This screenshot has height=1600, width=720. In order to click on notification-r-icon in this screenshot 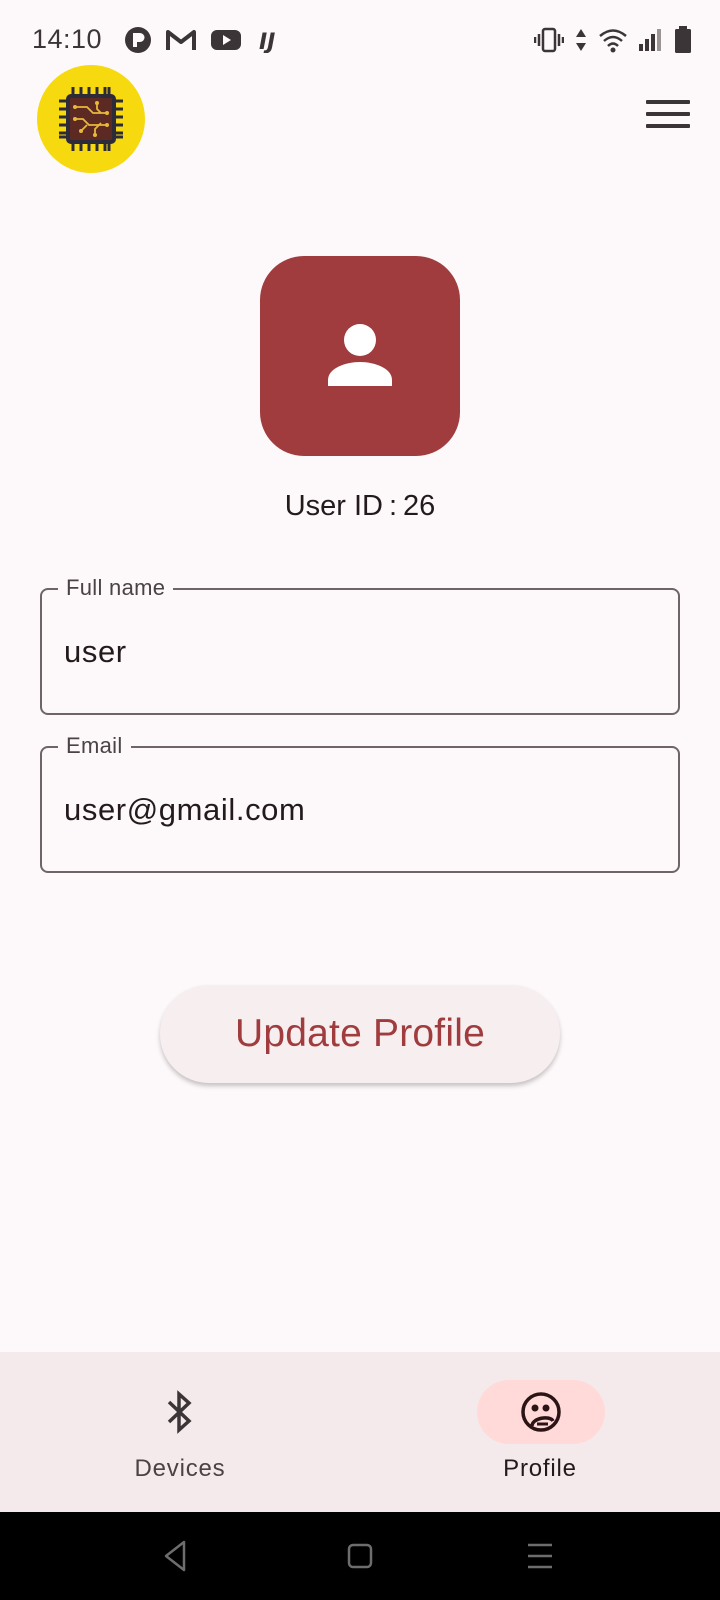, I will do `click(138, 40)`.